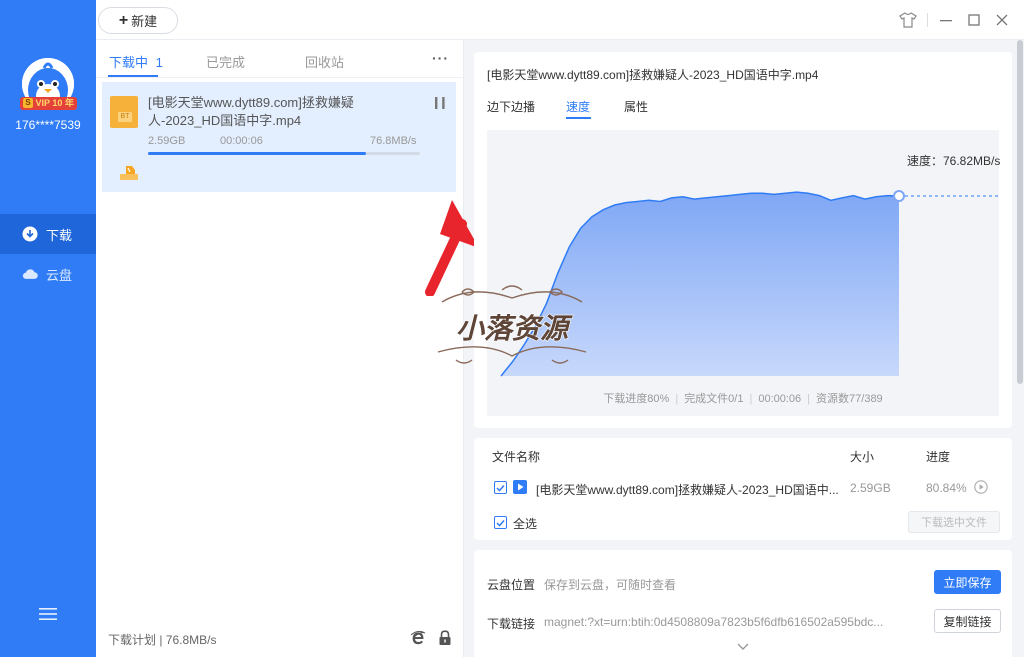  I want to click on detail-tab-indicator, so click(578, 118).